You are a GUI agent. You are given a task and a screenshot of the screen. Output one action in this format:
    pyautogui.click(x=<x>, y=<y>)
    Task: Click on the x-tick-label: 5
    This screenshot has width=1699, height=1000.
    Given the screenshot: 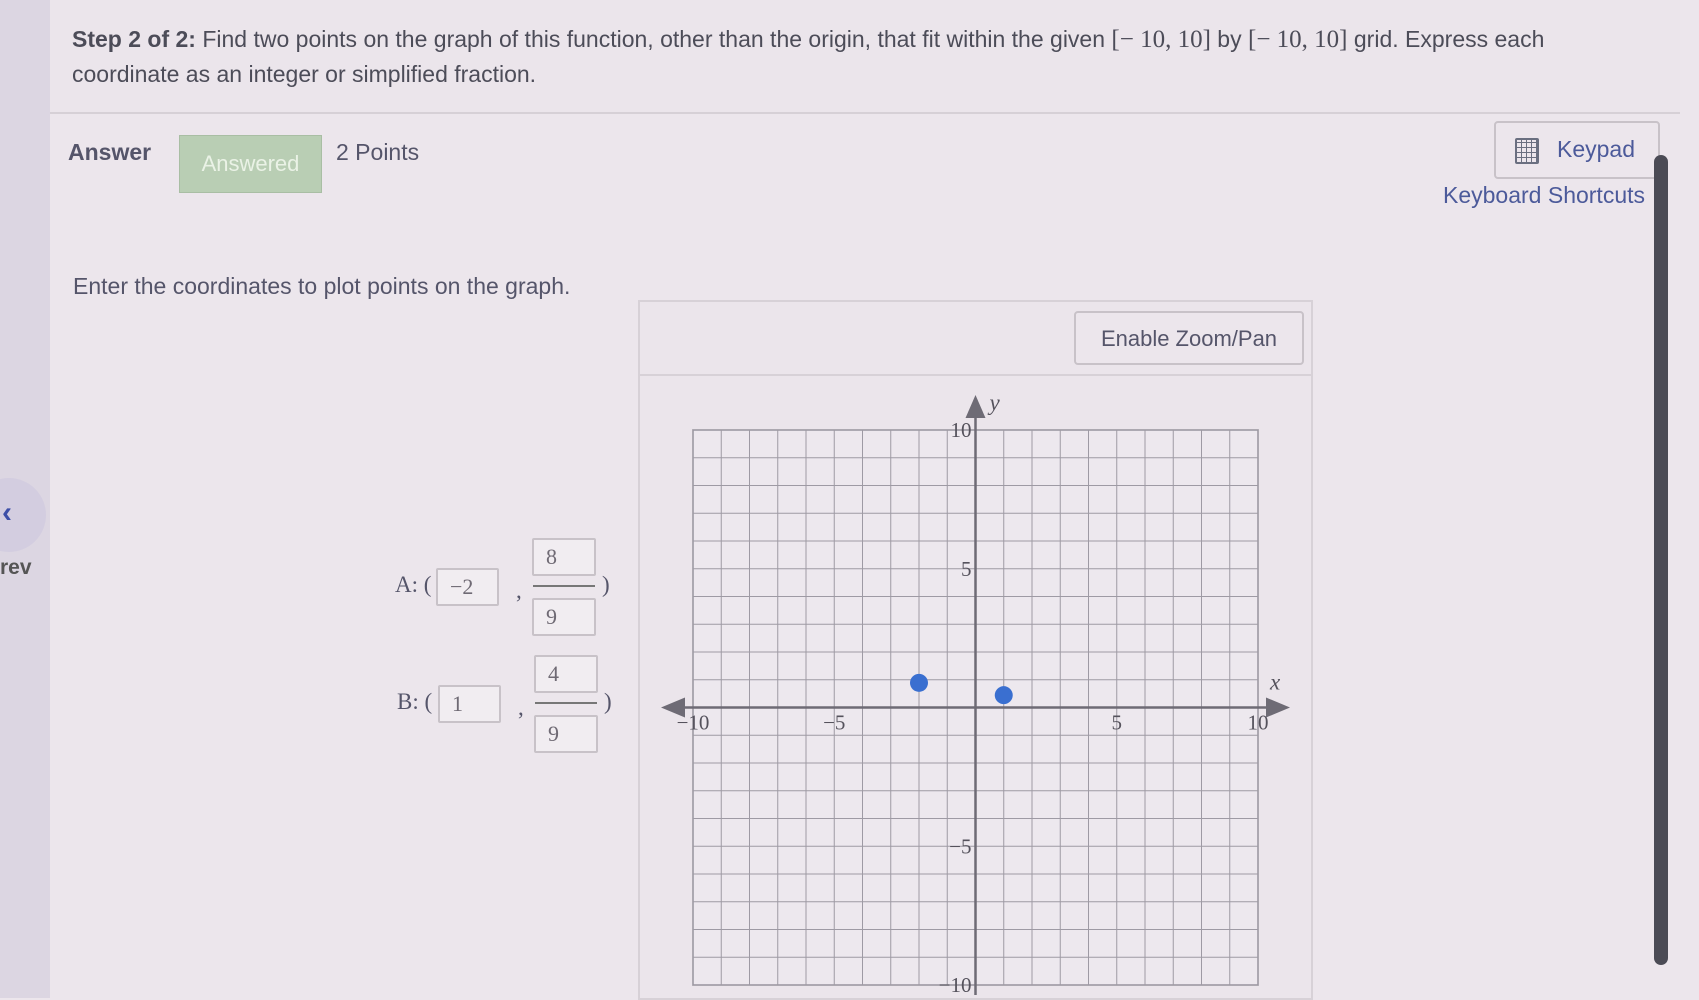 What is the action you would take?
    pyautogui.click(x=1117, y=723)
    